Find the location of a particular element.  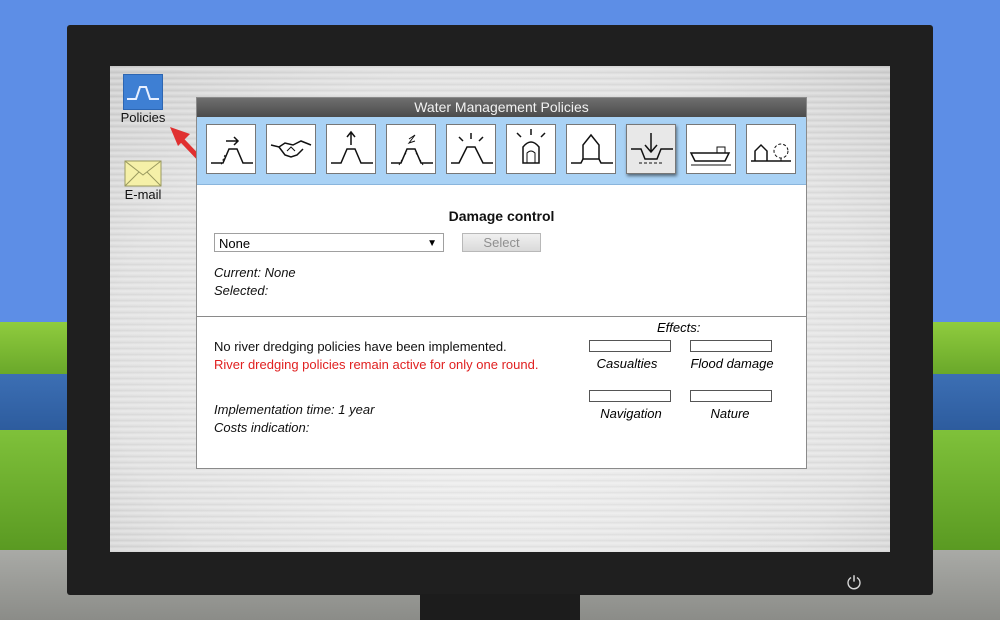

dike-raising-icon is located at coordinates (352, 147).